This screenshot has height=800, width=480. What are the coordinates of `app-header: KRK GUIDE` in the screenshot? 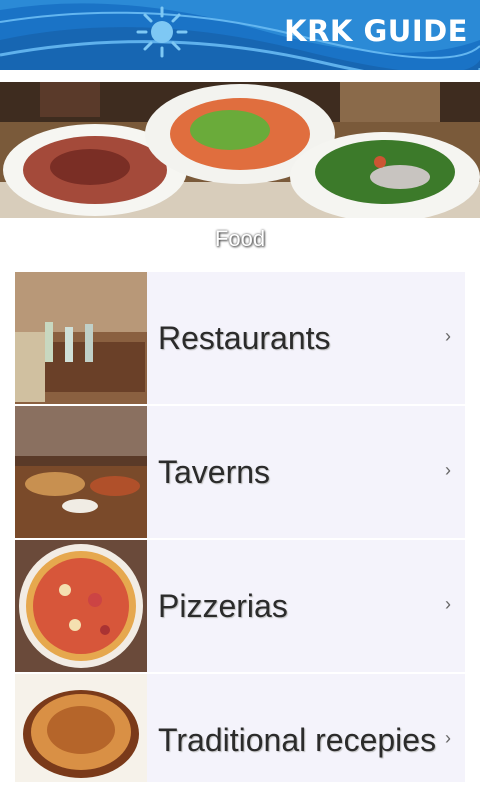 It's located at (240, 35).